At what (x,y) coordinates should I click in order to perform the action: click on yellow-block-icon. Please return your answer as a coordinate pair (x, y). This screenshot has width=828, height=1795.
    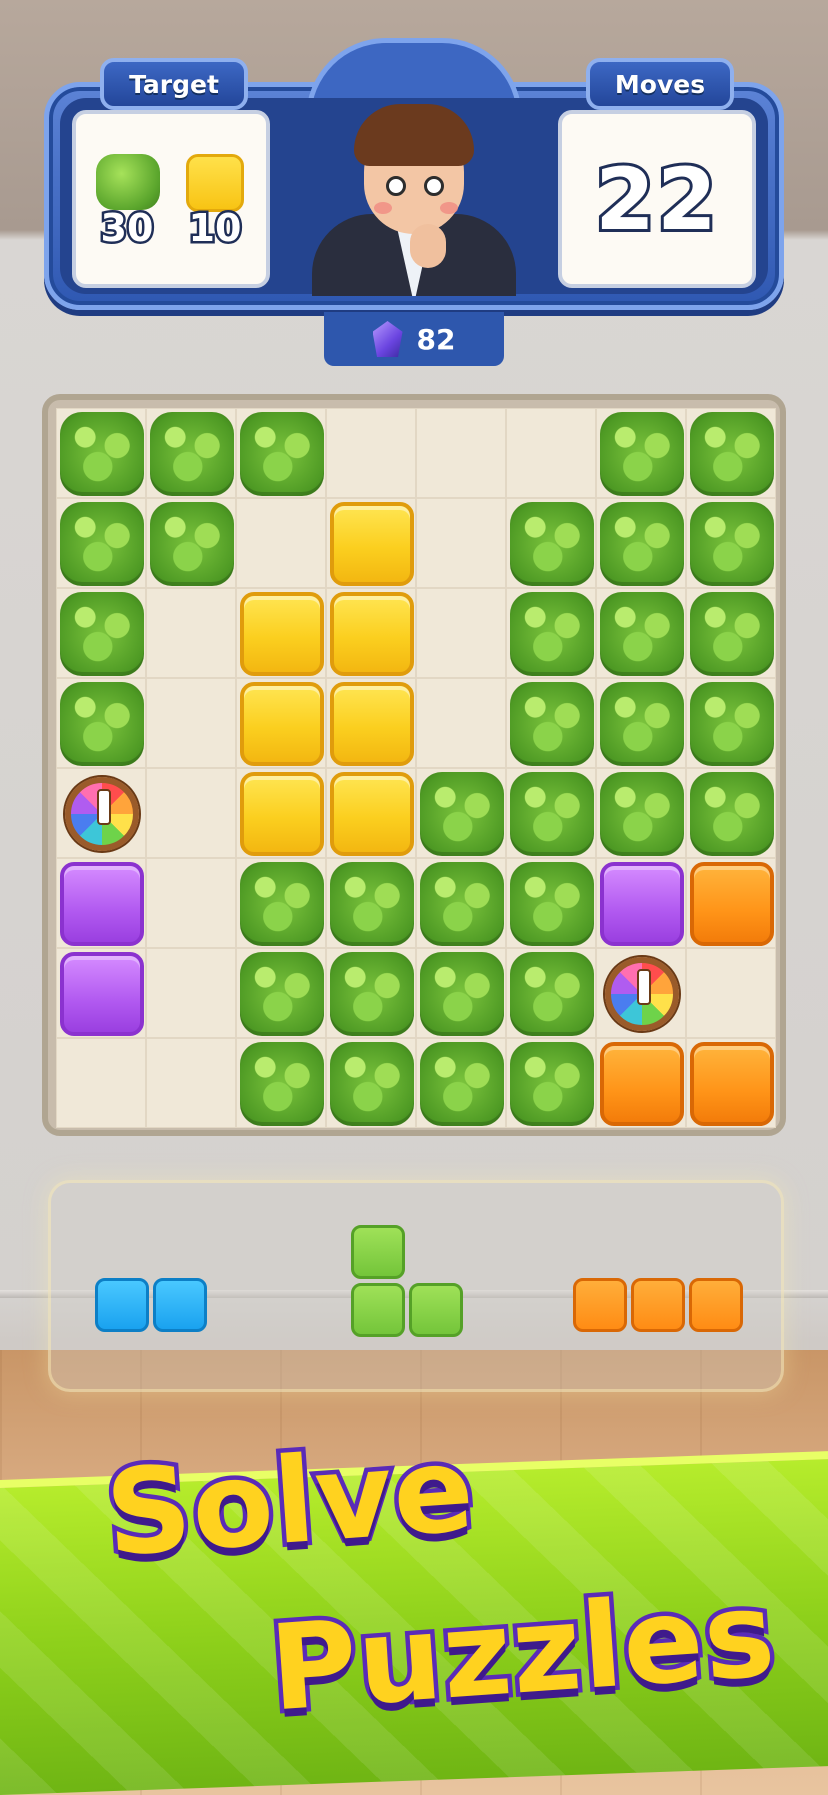
    Looking at the image, I should click on (215, 183).